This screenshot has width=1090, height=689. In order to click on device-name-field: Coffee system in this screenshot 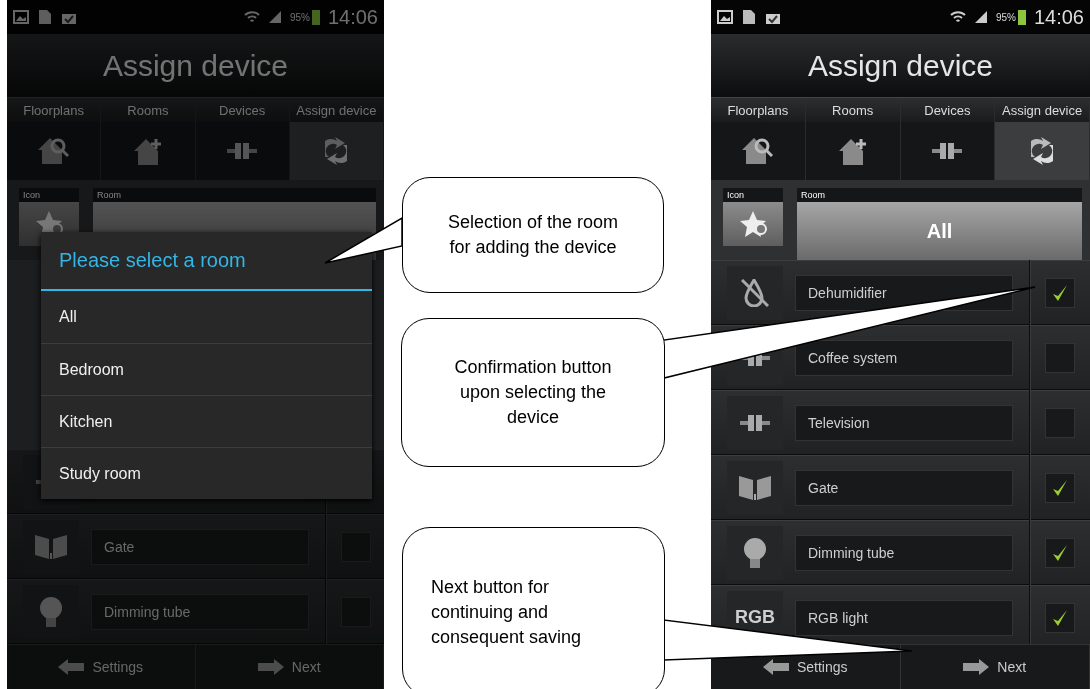, I will do `click(904, 357)`.